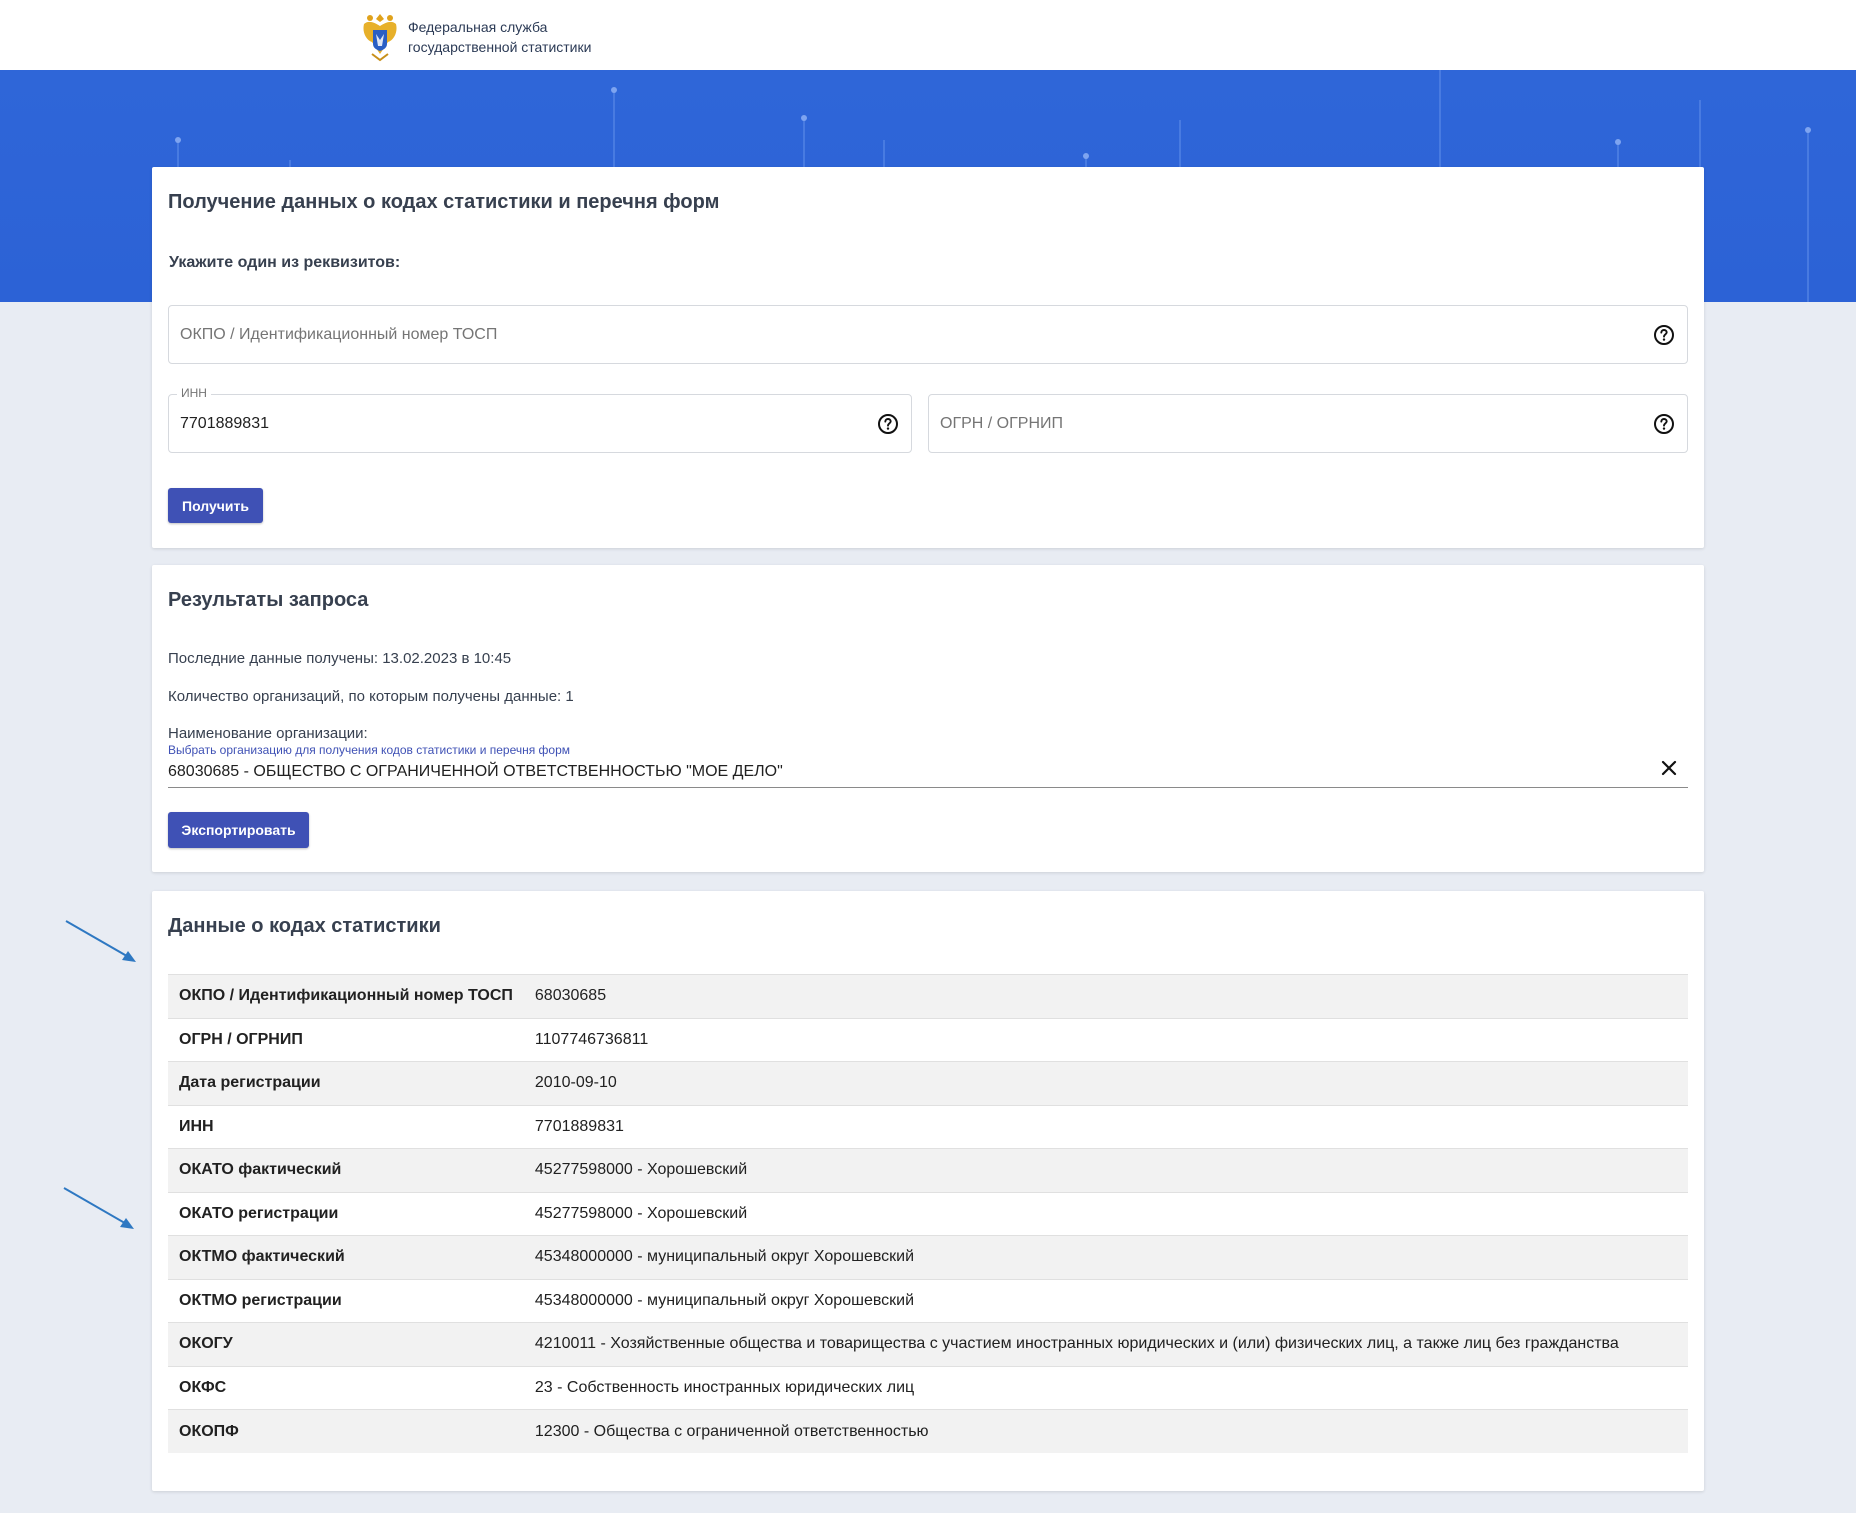  What do you see at coordinates (250, 1083) in the screenshot?
I see `code-key: Дата регистрации` at bounding box center [250, 1083].